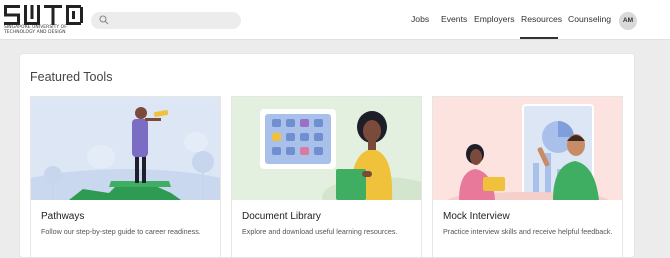 The image size is (670, 258). What do you see at coordinates (589, 19) in the screenshot?
I see `nav-counseling: Counseling` at bounding box center [589, 19].